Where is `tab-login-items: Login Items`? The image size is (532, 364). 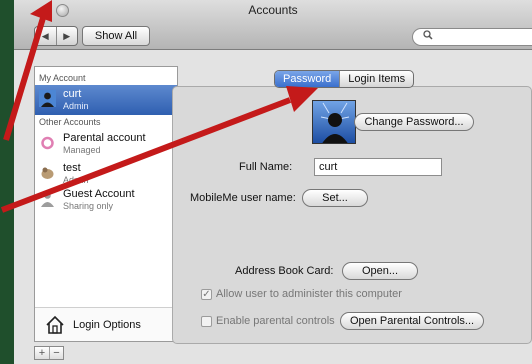 tab-login-items: Login Items is located at coordinates (376, 79).